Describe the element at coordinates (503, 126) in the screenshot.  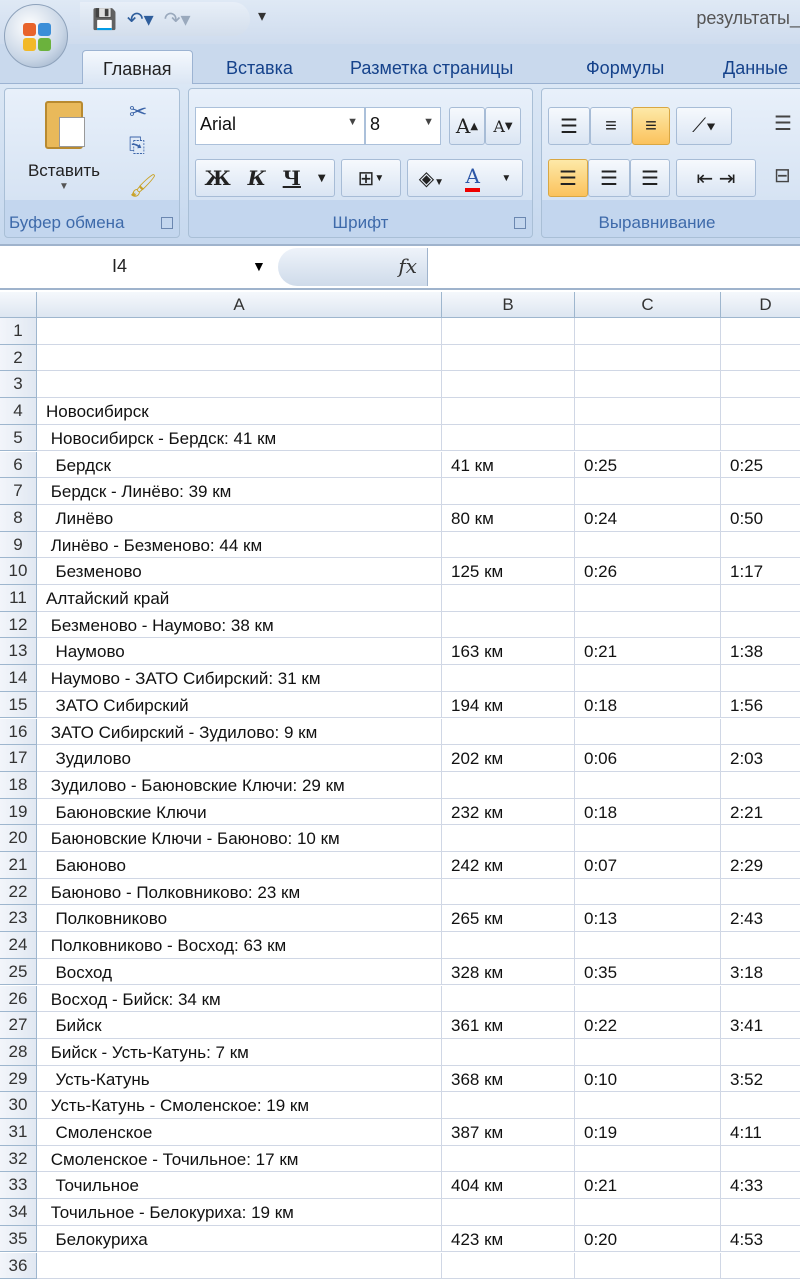
I see `shrink-font-button: A ▼` at that location.